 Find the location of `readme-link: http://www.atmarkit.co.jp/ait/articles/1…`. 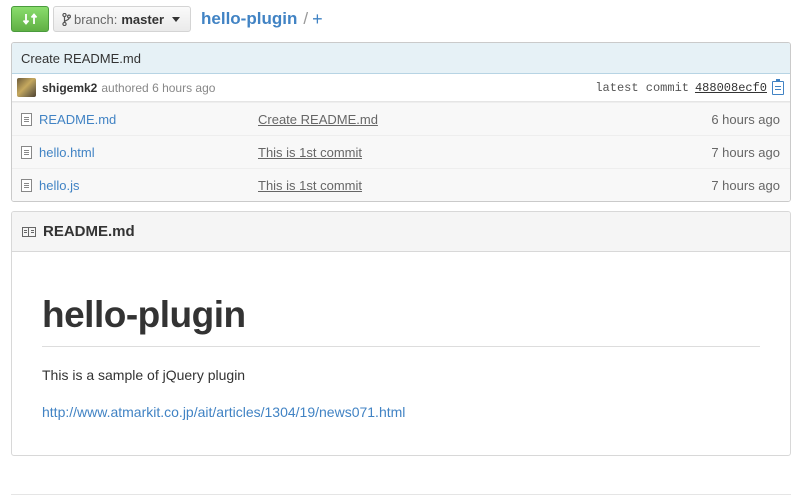

readme-link: http://www.atmarkit.co.jp/ait/articles/1… is located at coordinates (401, 412).